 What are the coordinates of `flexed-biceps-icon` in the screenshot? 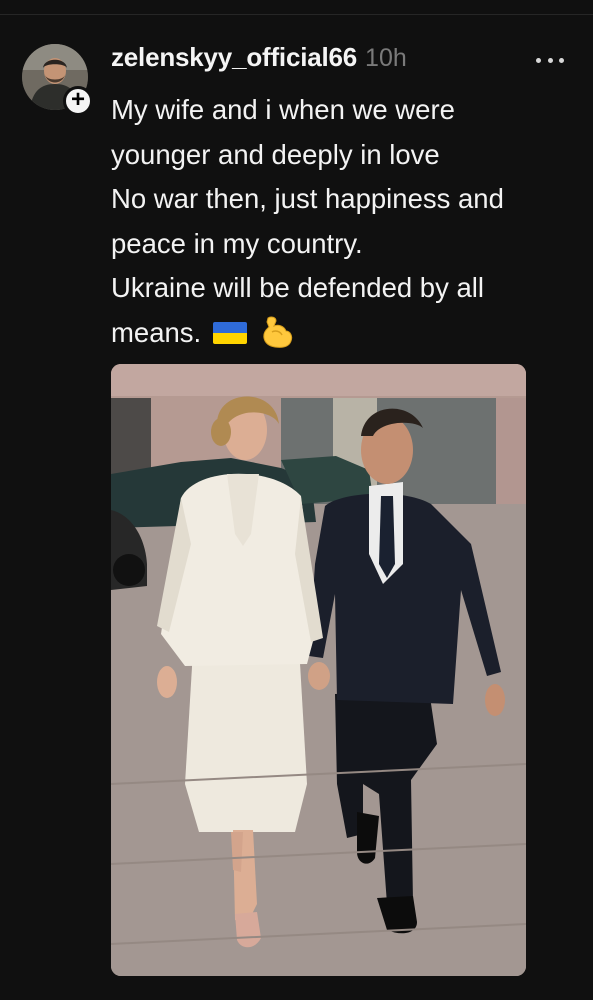 It's located at (278, 332).